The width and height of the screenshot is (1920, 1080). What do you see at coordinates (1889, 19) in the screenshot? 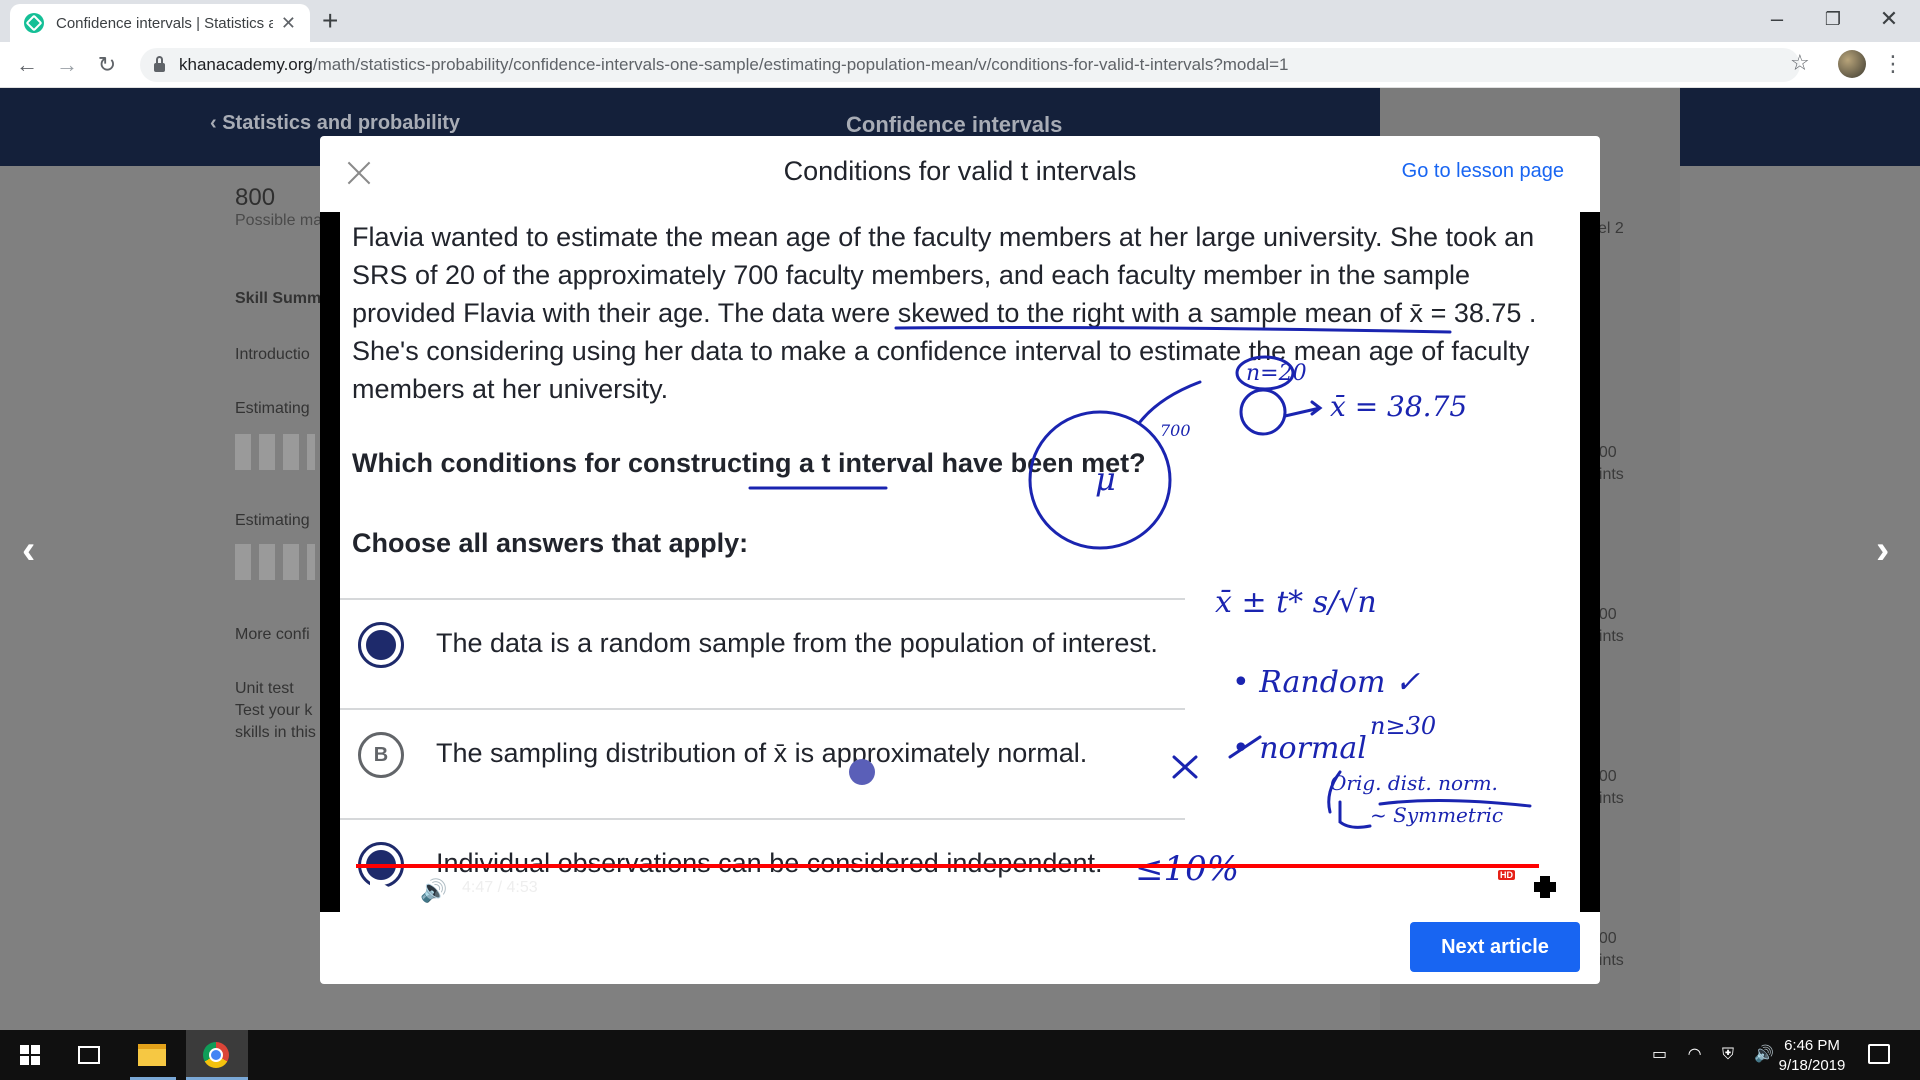
I see `close-window-button: ✕` at bounding box center [1889, 19].